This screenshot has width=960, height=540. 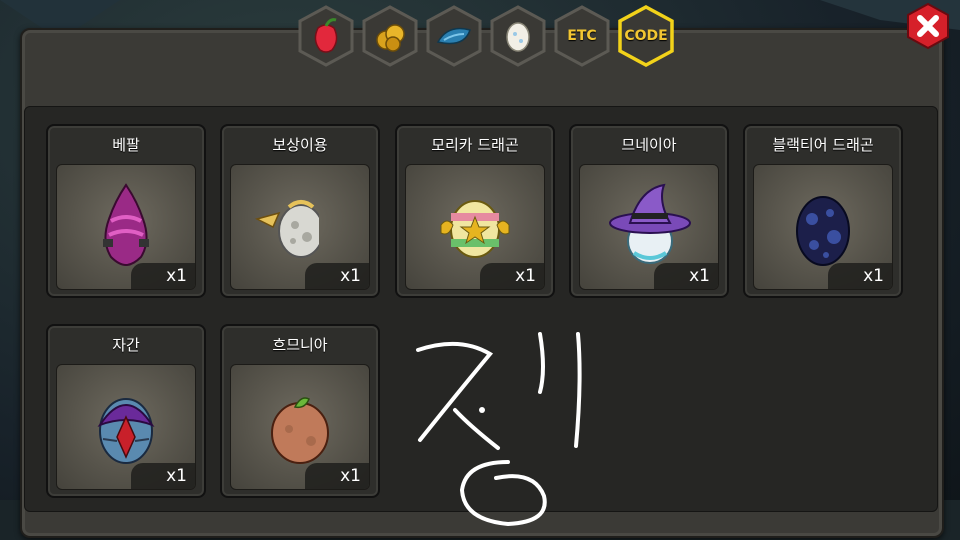 I want to click on armored-egg-icon, so click(x=126, y=431).